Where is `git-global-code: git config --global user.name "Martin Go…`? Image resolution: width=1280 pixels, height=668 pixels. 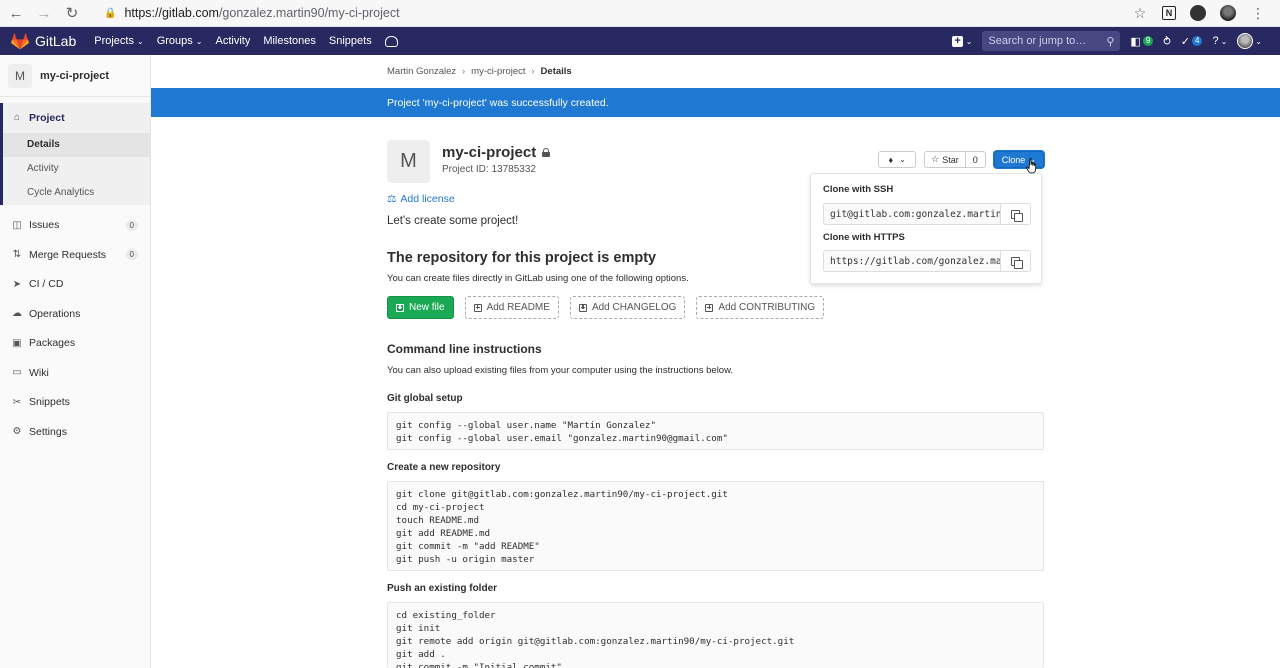
git-global-code: git config --global user.name "Martin Go… is located at coordinates (715, 431).